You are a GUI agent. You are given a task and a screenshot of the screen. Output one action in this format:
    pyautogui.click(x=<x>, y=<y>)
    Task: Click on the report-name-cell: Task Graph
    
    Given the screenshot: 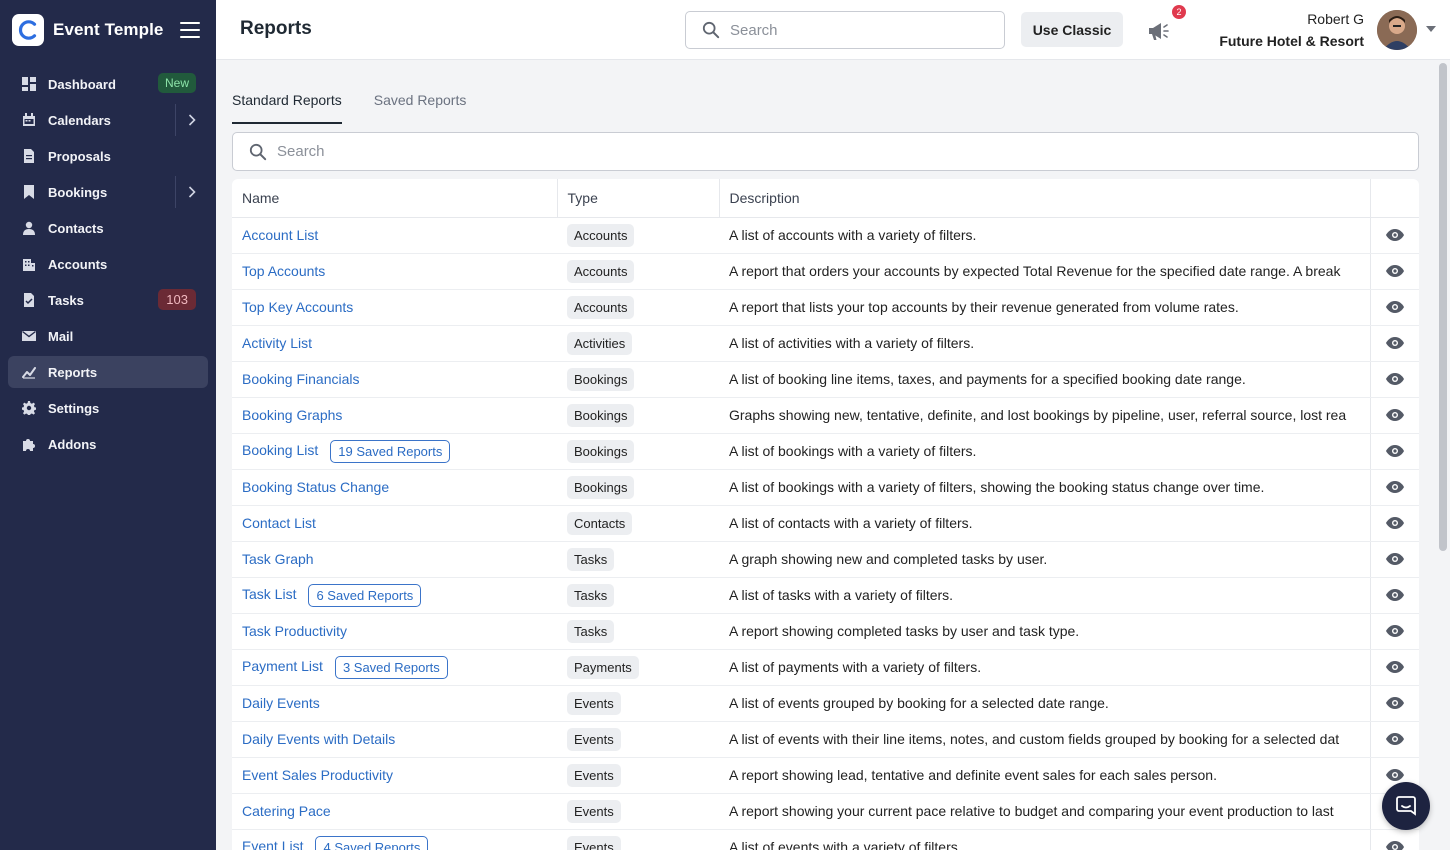 What is the action you would take?
    pyautogui.click(x=394, y=559)
    